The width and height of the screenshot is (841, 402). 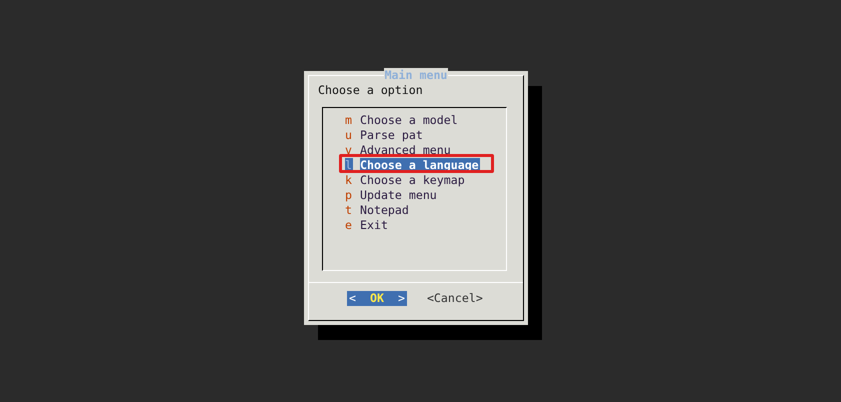 What do you see at coordinates (399, 195) in the screenshot?
I see `menu-item: Update menu` at bounding box center [399, 195].